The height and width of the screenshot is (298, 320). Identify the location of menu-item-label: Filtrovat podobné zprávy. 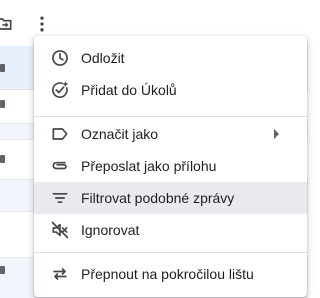
(158, 198).